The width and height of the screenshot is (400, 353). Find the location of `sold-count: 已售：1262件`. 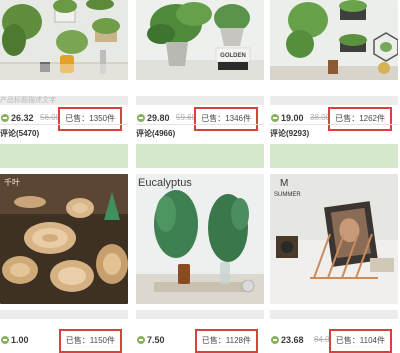

sold-count: 已售：1262件 is located at coordinates (360, 119).